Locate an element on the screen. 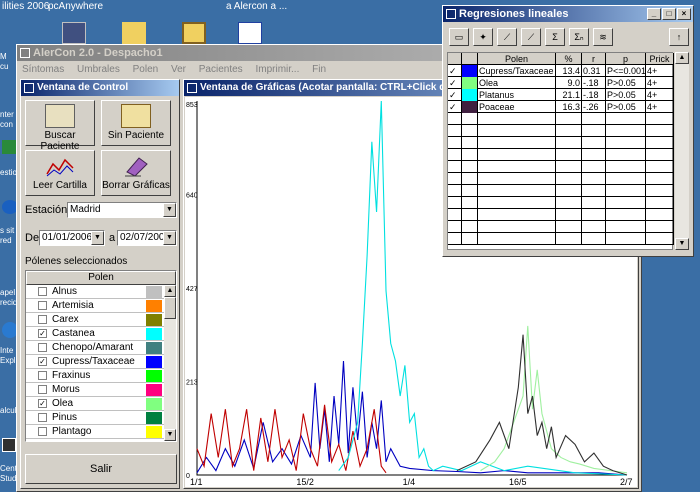 This screenshot has width=700, height=492. pollen-list-item: ✓ Cupress/Taxaceae is located at coordinates (101, 362).